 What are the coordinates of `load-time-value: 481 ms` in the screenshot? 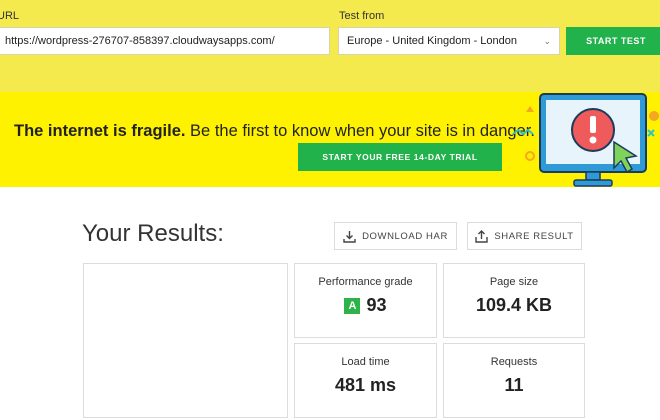 It's located at (365, 385).